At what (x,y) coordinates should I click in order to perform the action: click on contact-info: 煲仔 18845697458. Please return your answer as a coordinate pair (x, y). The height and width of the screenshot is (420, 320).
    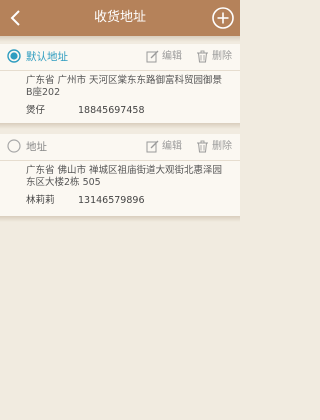
    Looking at the image, I should click on (85, 111).